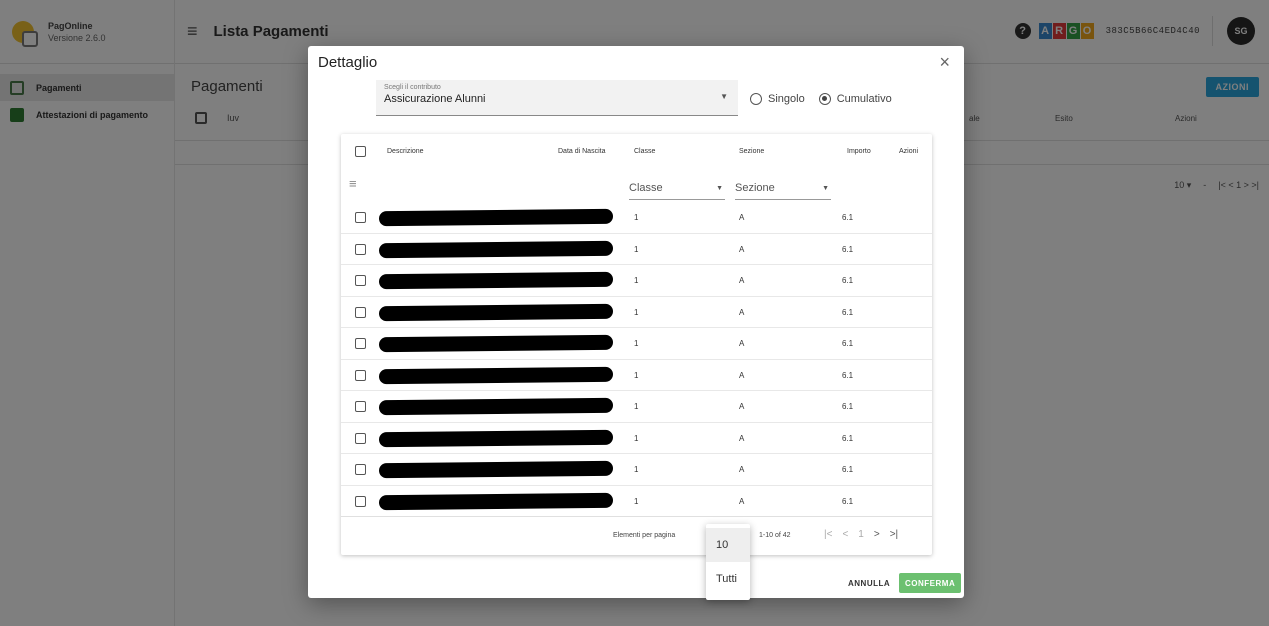 The image size is (1269, 626). Describe the element at coordinates (828, 534) in the screenshot. I see `first-page-button: |<` at that location.